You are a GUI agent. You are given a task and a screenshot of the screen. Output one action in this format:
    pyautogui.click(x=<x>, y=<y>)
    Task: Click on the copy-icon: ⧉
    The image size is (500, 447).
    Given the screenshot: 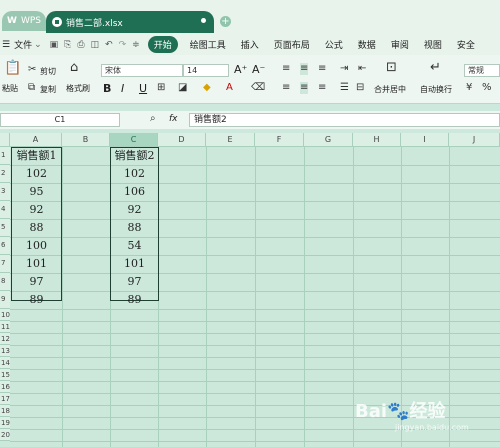 What is the action you would take?
    pyautogui.click(x=31, y=88)
    